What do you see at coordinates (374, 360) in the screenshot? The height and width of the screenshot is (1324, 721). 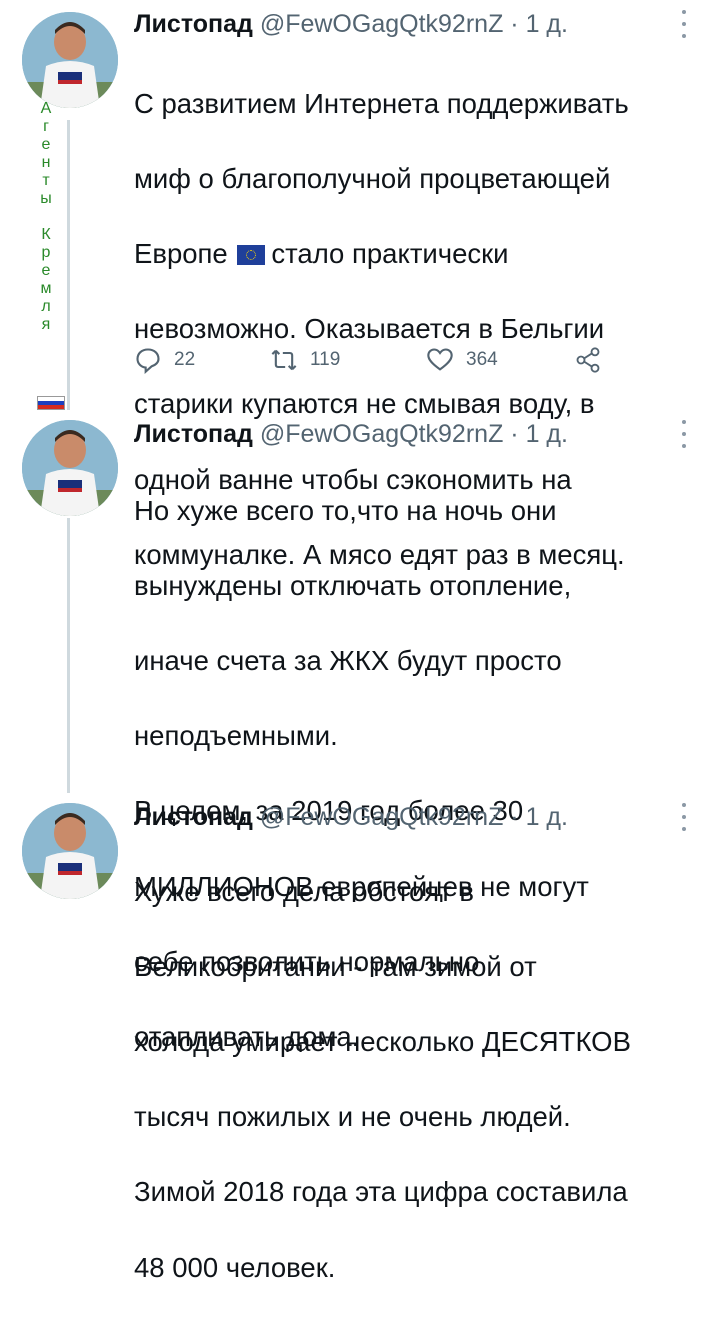 I see `tweet-actions: 22 119 364` at bounding box center [374, 360].